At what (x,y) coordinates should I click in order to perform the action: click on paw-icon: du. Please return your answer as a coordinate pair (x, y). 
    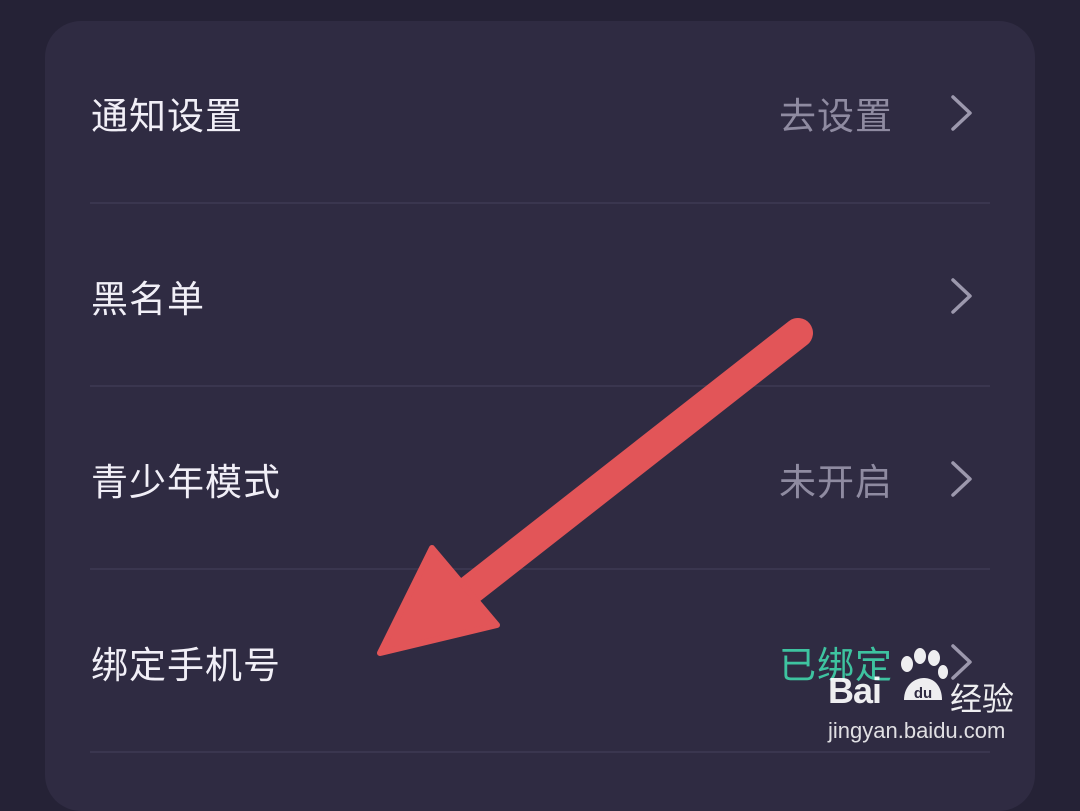
    Looking at the image, I should click on (924, 675).